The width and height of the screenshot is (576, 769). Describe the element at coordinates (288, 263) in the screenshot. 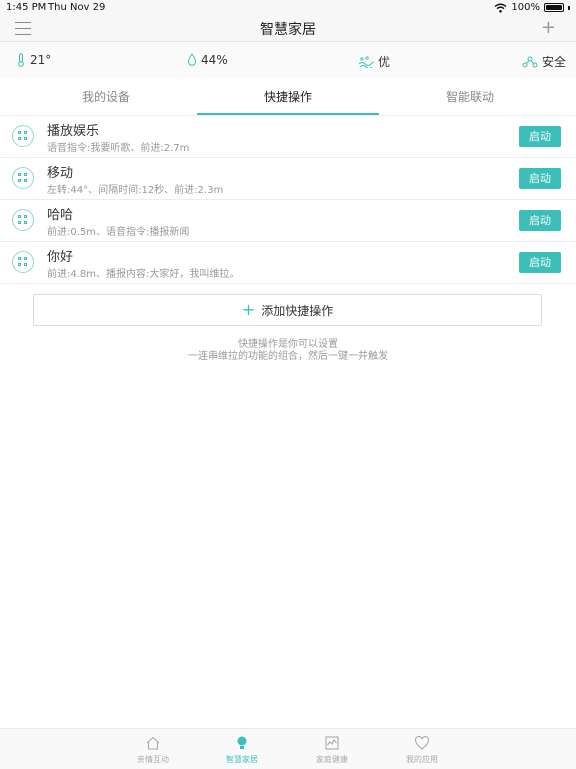

I see `list-item: 你好 前进:4.8m、播报内容:大家好，我叫维拉。 启动` at that location.